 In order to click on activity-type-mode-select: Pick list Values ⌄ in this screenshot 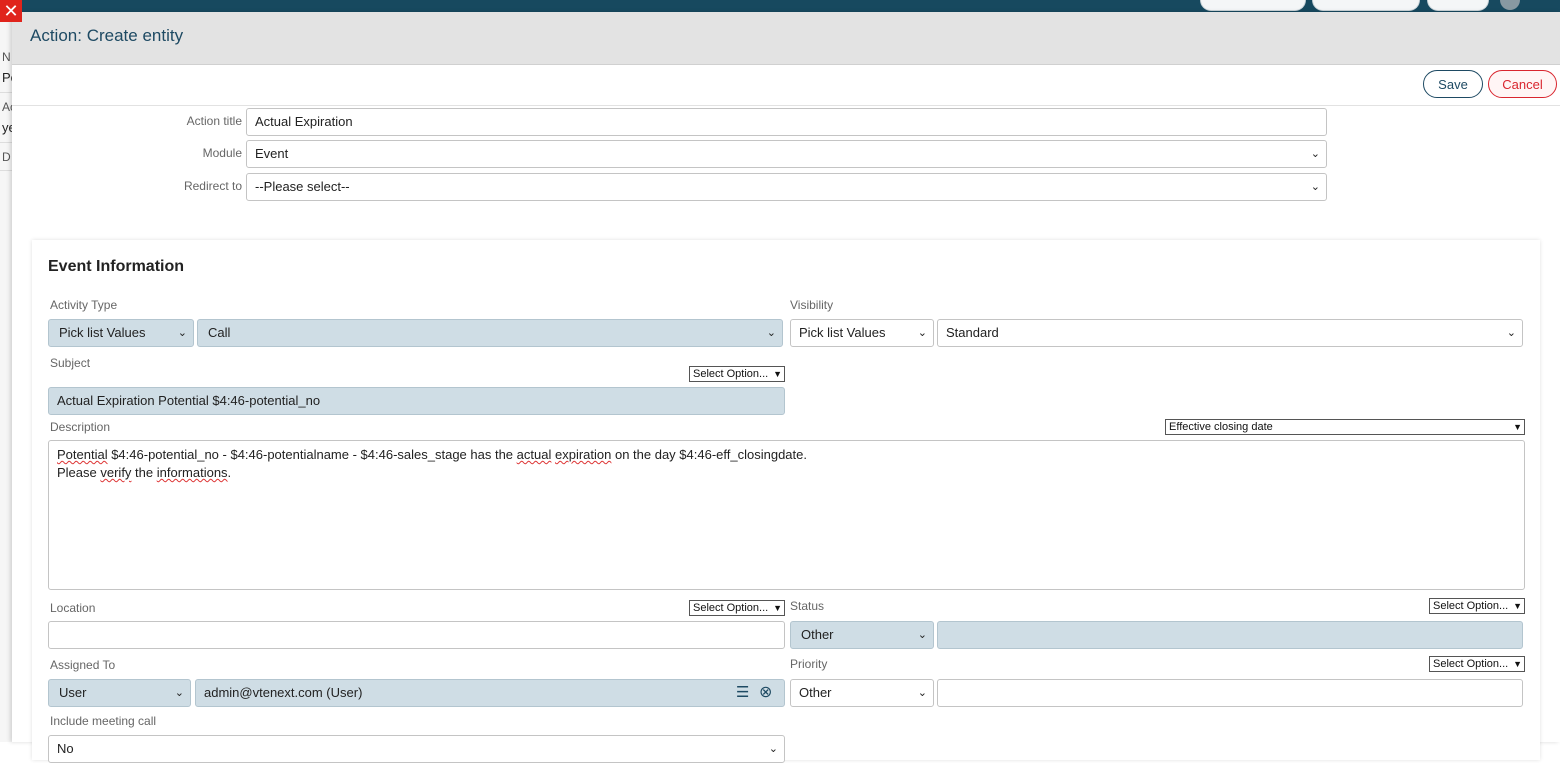, I will do `click(121, 333)`.